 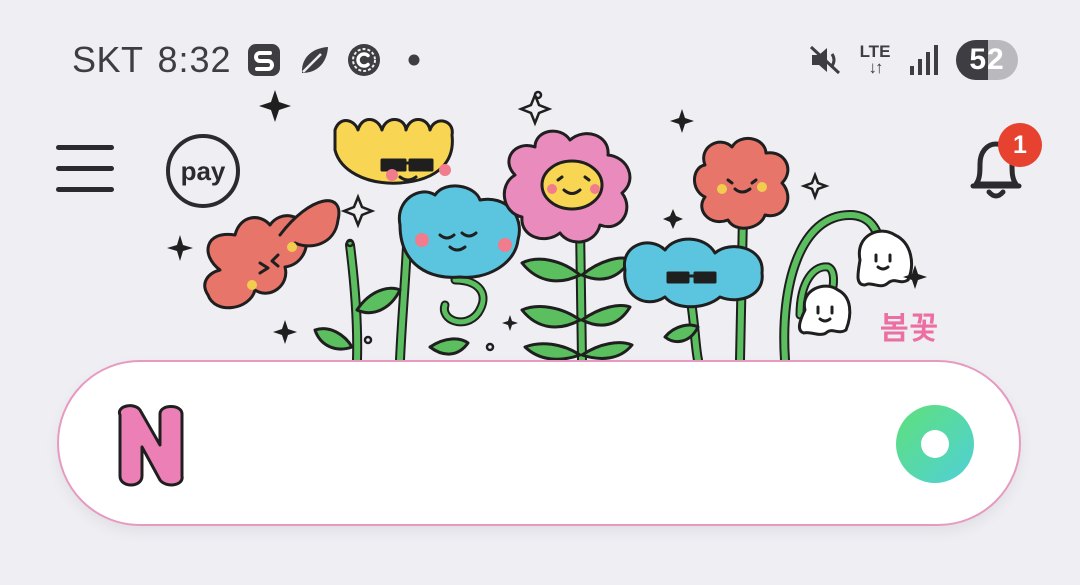 I want to click on lte-icon: LTE ↓↑, so click(x=875, y=60).